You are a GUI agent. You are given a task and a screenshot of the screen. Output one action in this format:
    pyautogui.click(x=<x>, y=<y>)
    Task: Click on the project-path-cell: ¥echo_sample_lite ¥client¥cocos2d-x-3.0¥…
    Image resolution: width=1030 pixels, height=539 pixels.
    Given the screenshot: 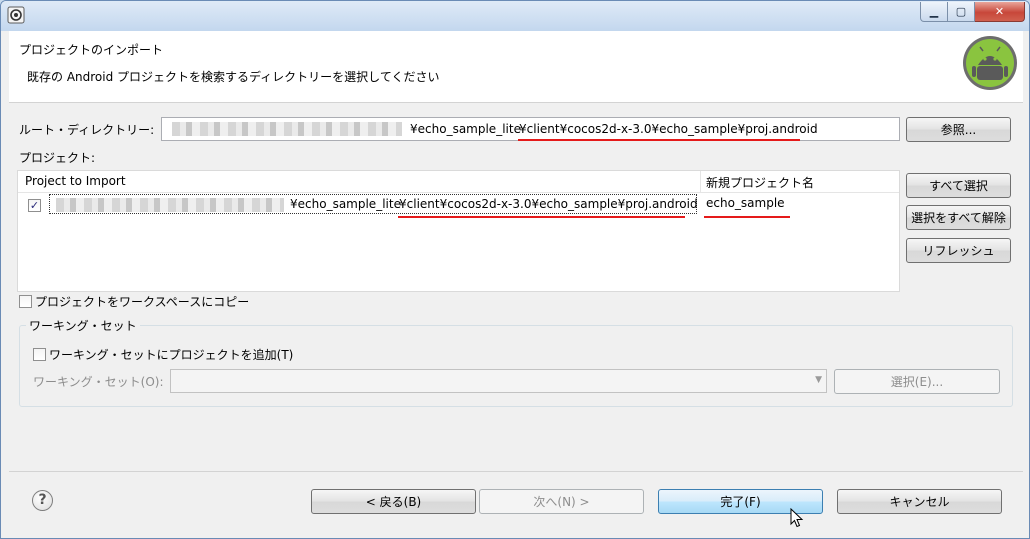 What is the action you would take?
    pyautogui.click(x=373, y=206)
    